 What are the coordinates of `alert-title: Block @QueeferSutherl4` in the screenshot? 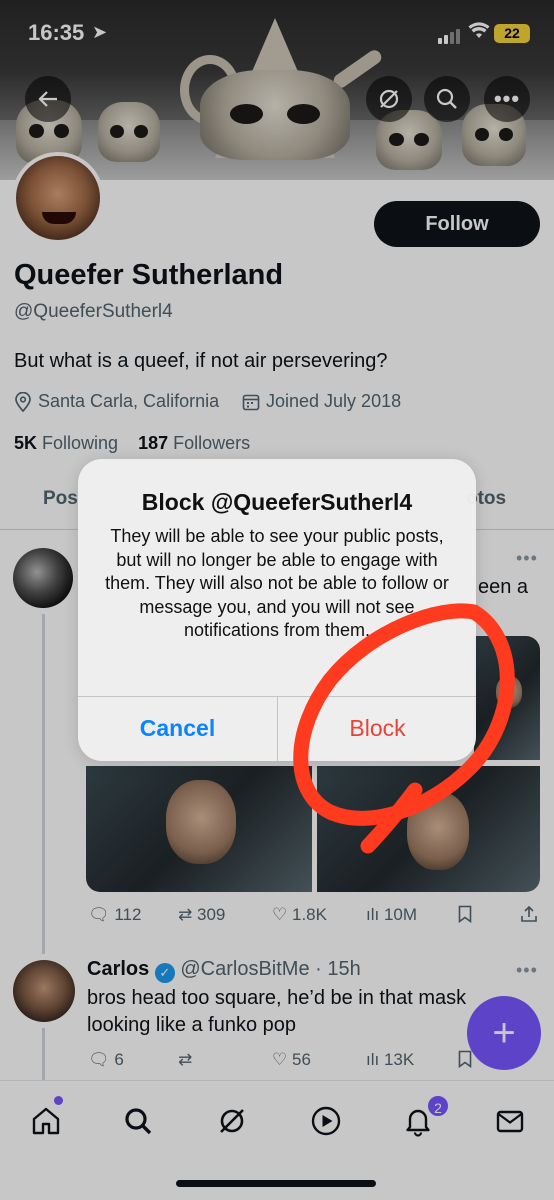 It's located at (277, 502).